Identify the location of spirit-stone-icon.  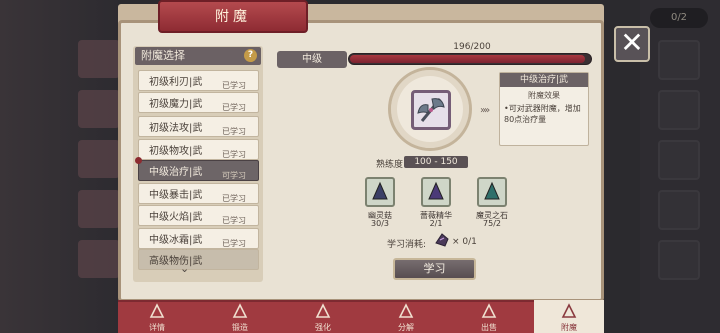
(492, 190).